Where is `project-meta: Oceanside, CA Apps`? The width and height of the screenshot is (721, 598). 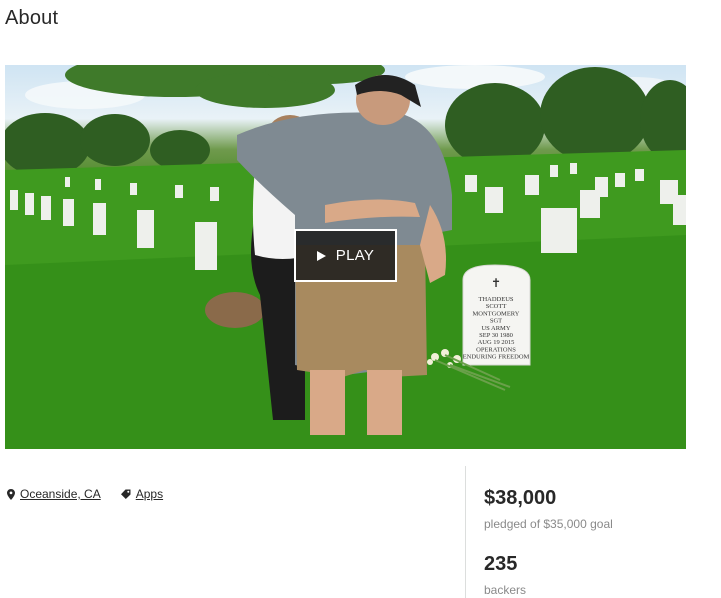
project-meta: Oceanside, CA Apps is located at coordinates (85, 494).